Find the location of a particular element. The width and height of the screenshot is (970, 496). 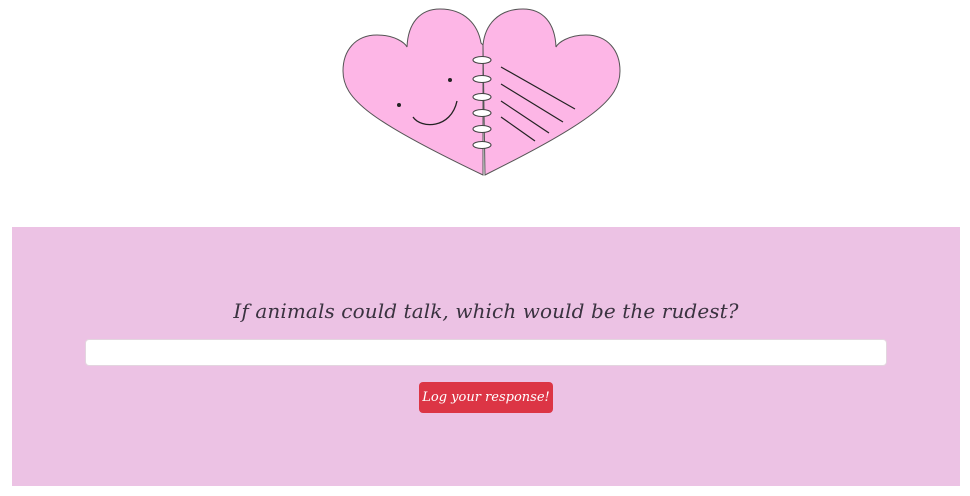

right-eye is located at coordinates (450, 80).